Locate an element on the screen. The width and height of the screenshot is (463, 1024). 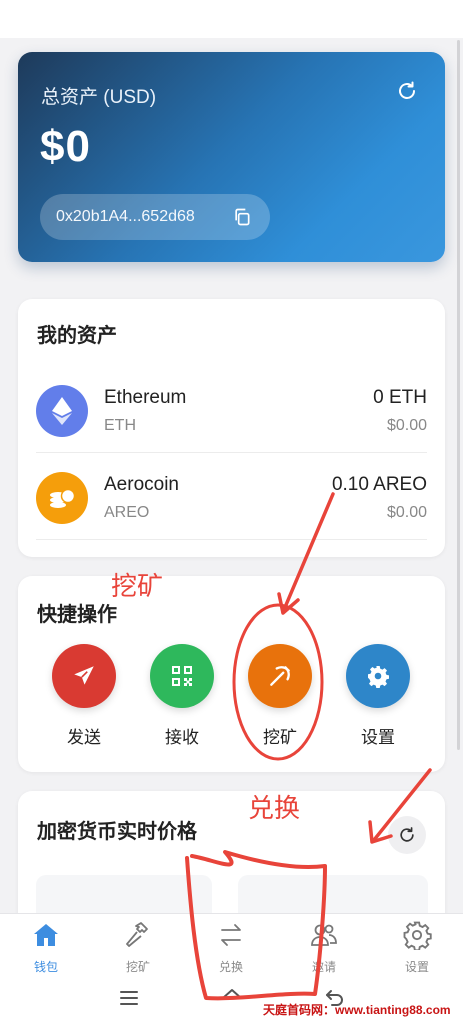
bottom-navigation: 钱包 挖矿 兑换 邀请 设置 is located at coordinates (231, 944).